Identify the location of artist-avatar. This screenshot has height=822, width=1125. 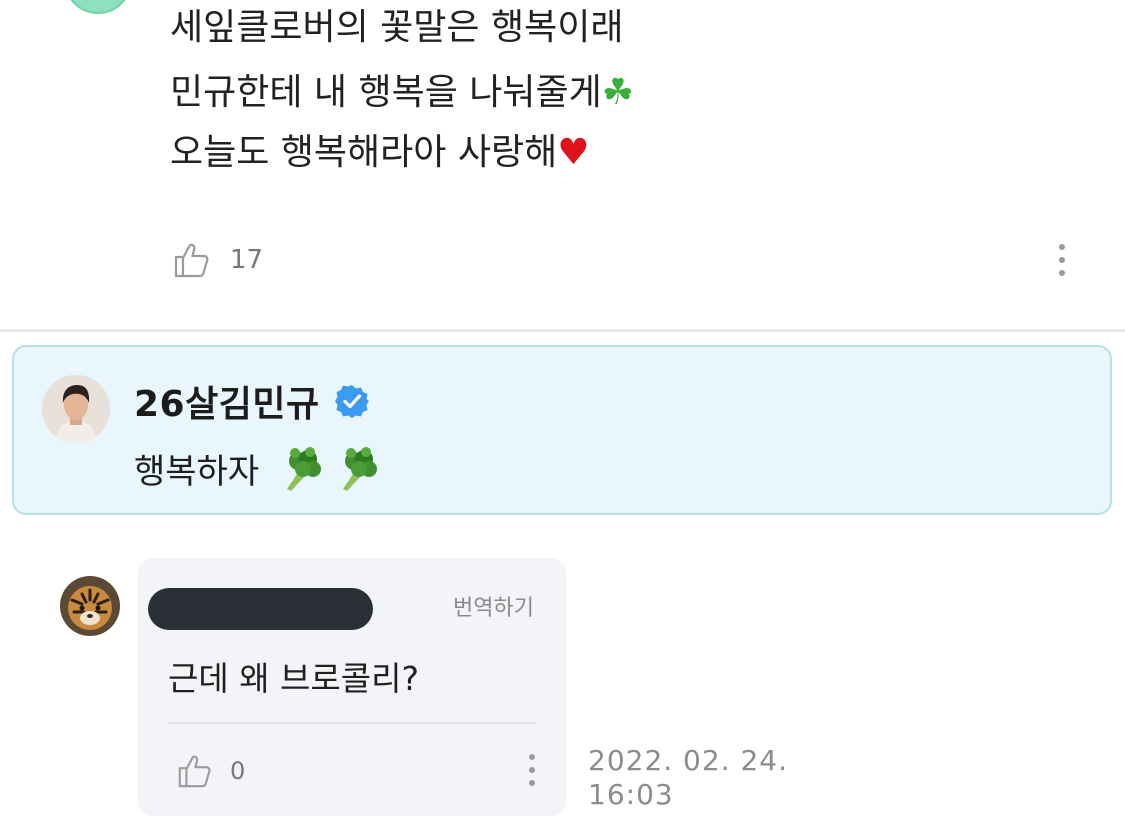
(76, 409).